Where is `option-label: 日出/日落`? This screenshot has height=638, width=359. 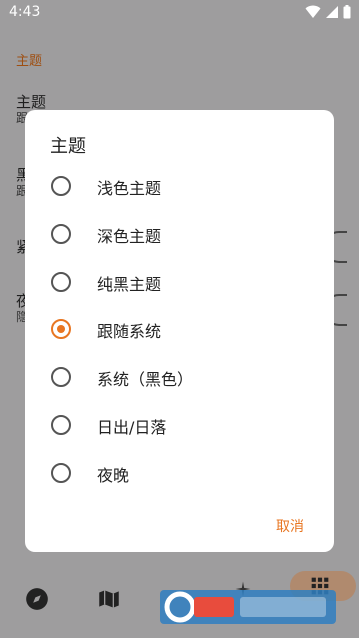 option-label: 日出/日落 is located at coordinates (132, 427).